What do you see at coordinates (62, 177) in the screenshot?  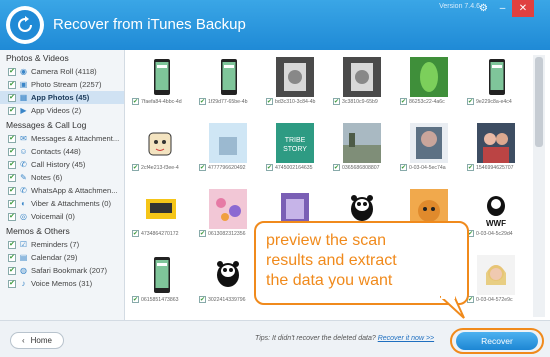 I see `sidebar-item: ✔ ✎ Notes (6)` at bounding box center [62, 177].